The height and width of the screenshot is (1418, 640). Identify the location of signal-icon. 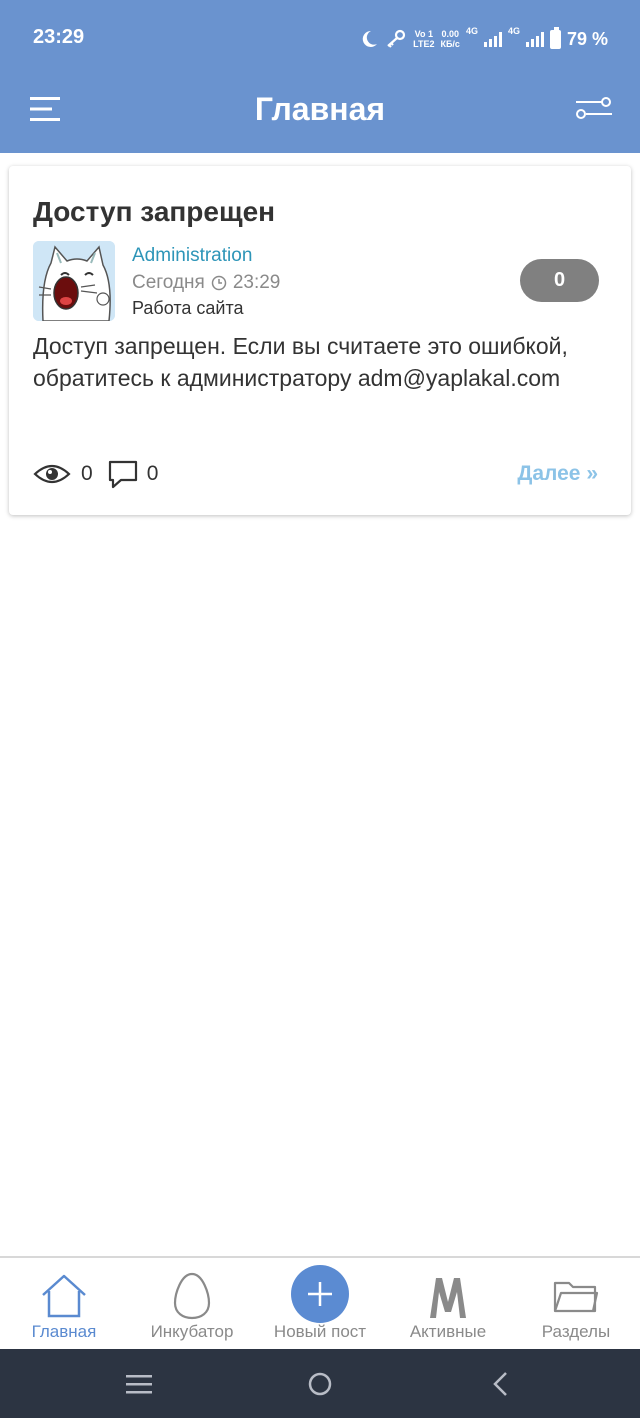
(492, 39).